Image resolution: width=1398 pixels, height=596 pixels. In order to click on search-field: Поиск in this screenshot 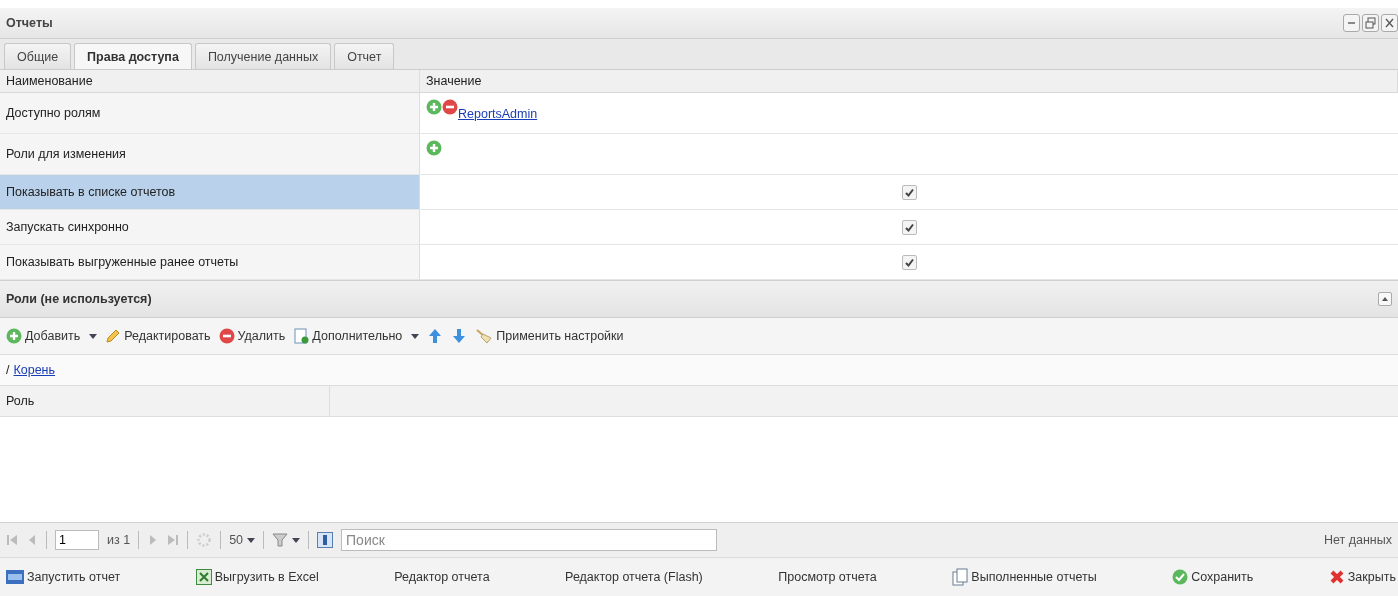, I will do `click(529, 540)`.